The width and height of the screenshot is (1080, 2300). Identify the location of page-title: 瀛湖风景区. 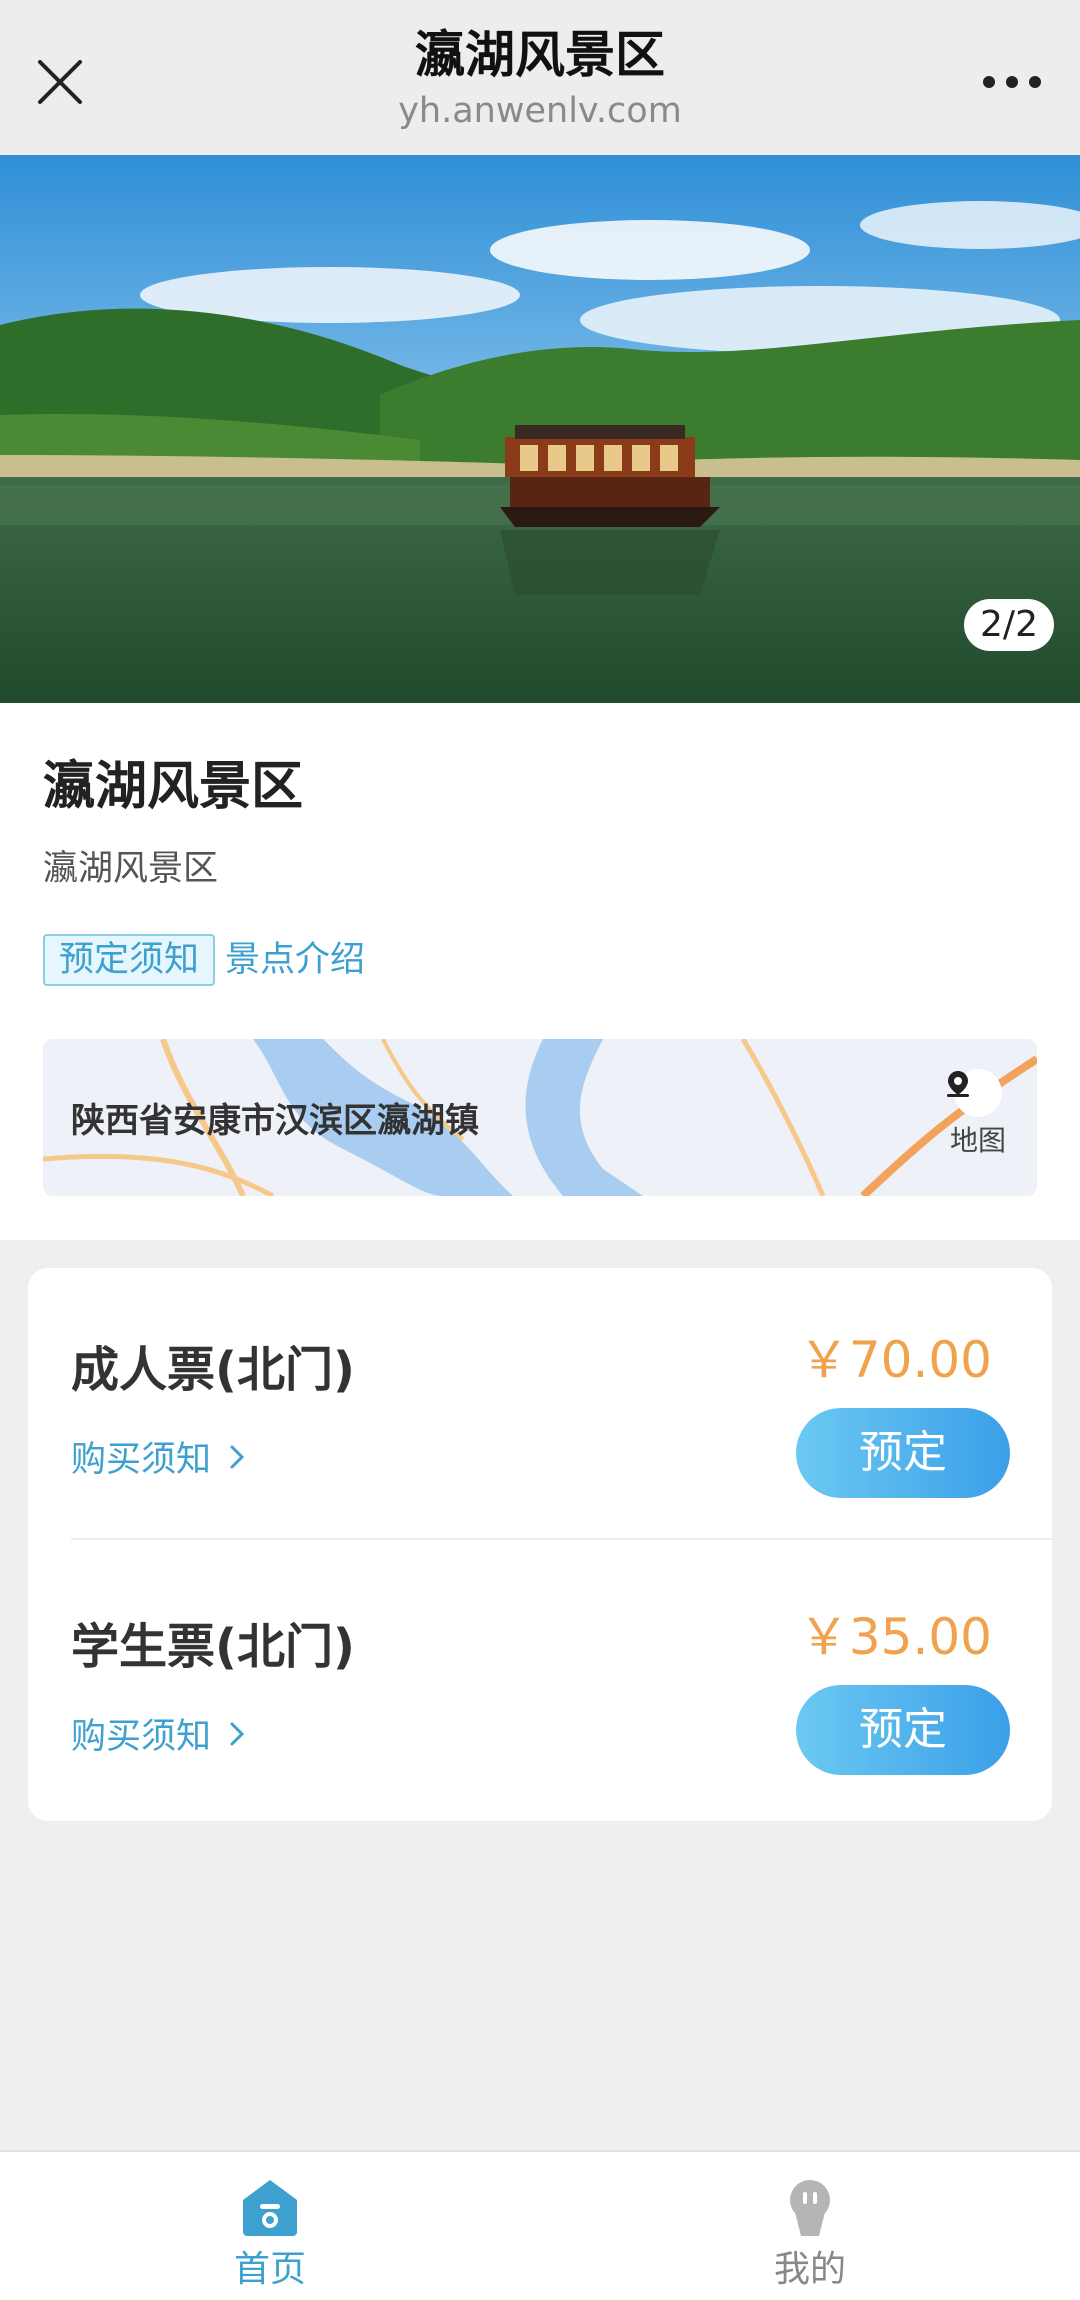
(540, 55).